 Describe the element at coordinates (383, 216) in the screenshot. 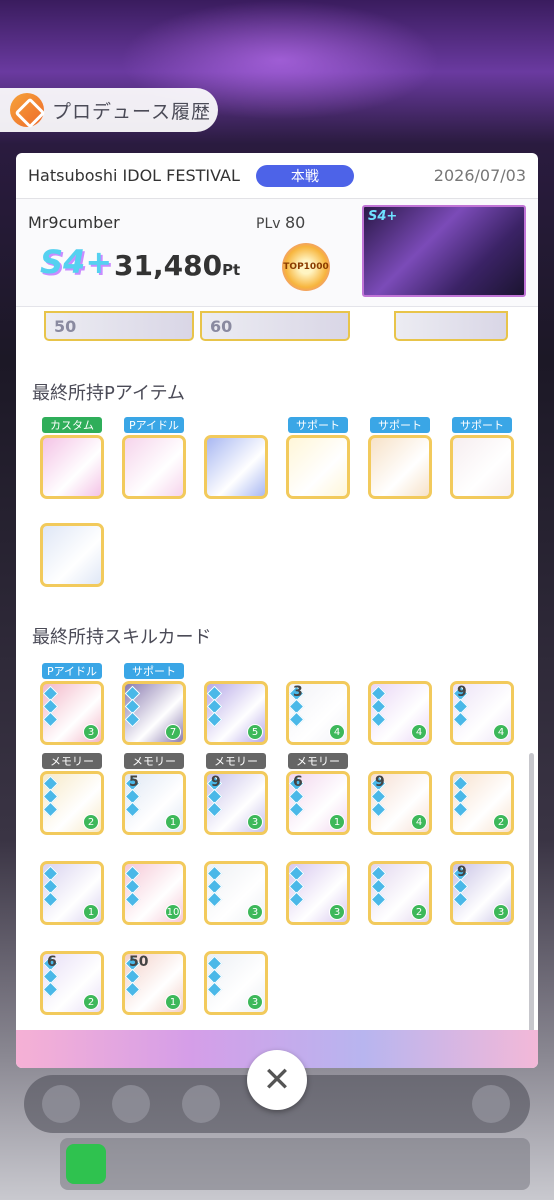

I see `thumbnail-rank: S4+` at that location.